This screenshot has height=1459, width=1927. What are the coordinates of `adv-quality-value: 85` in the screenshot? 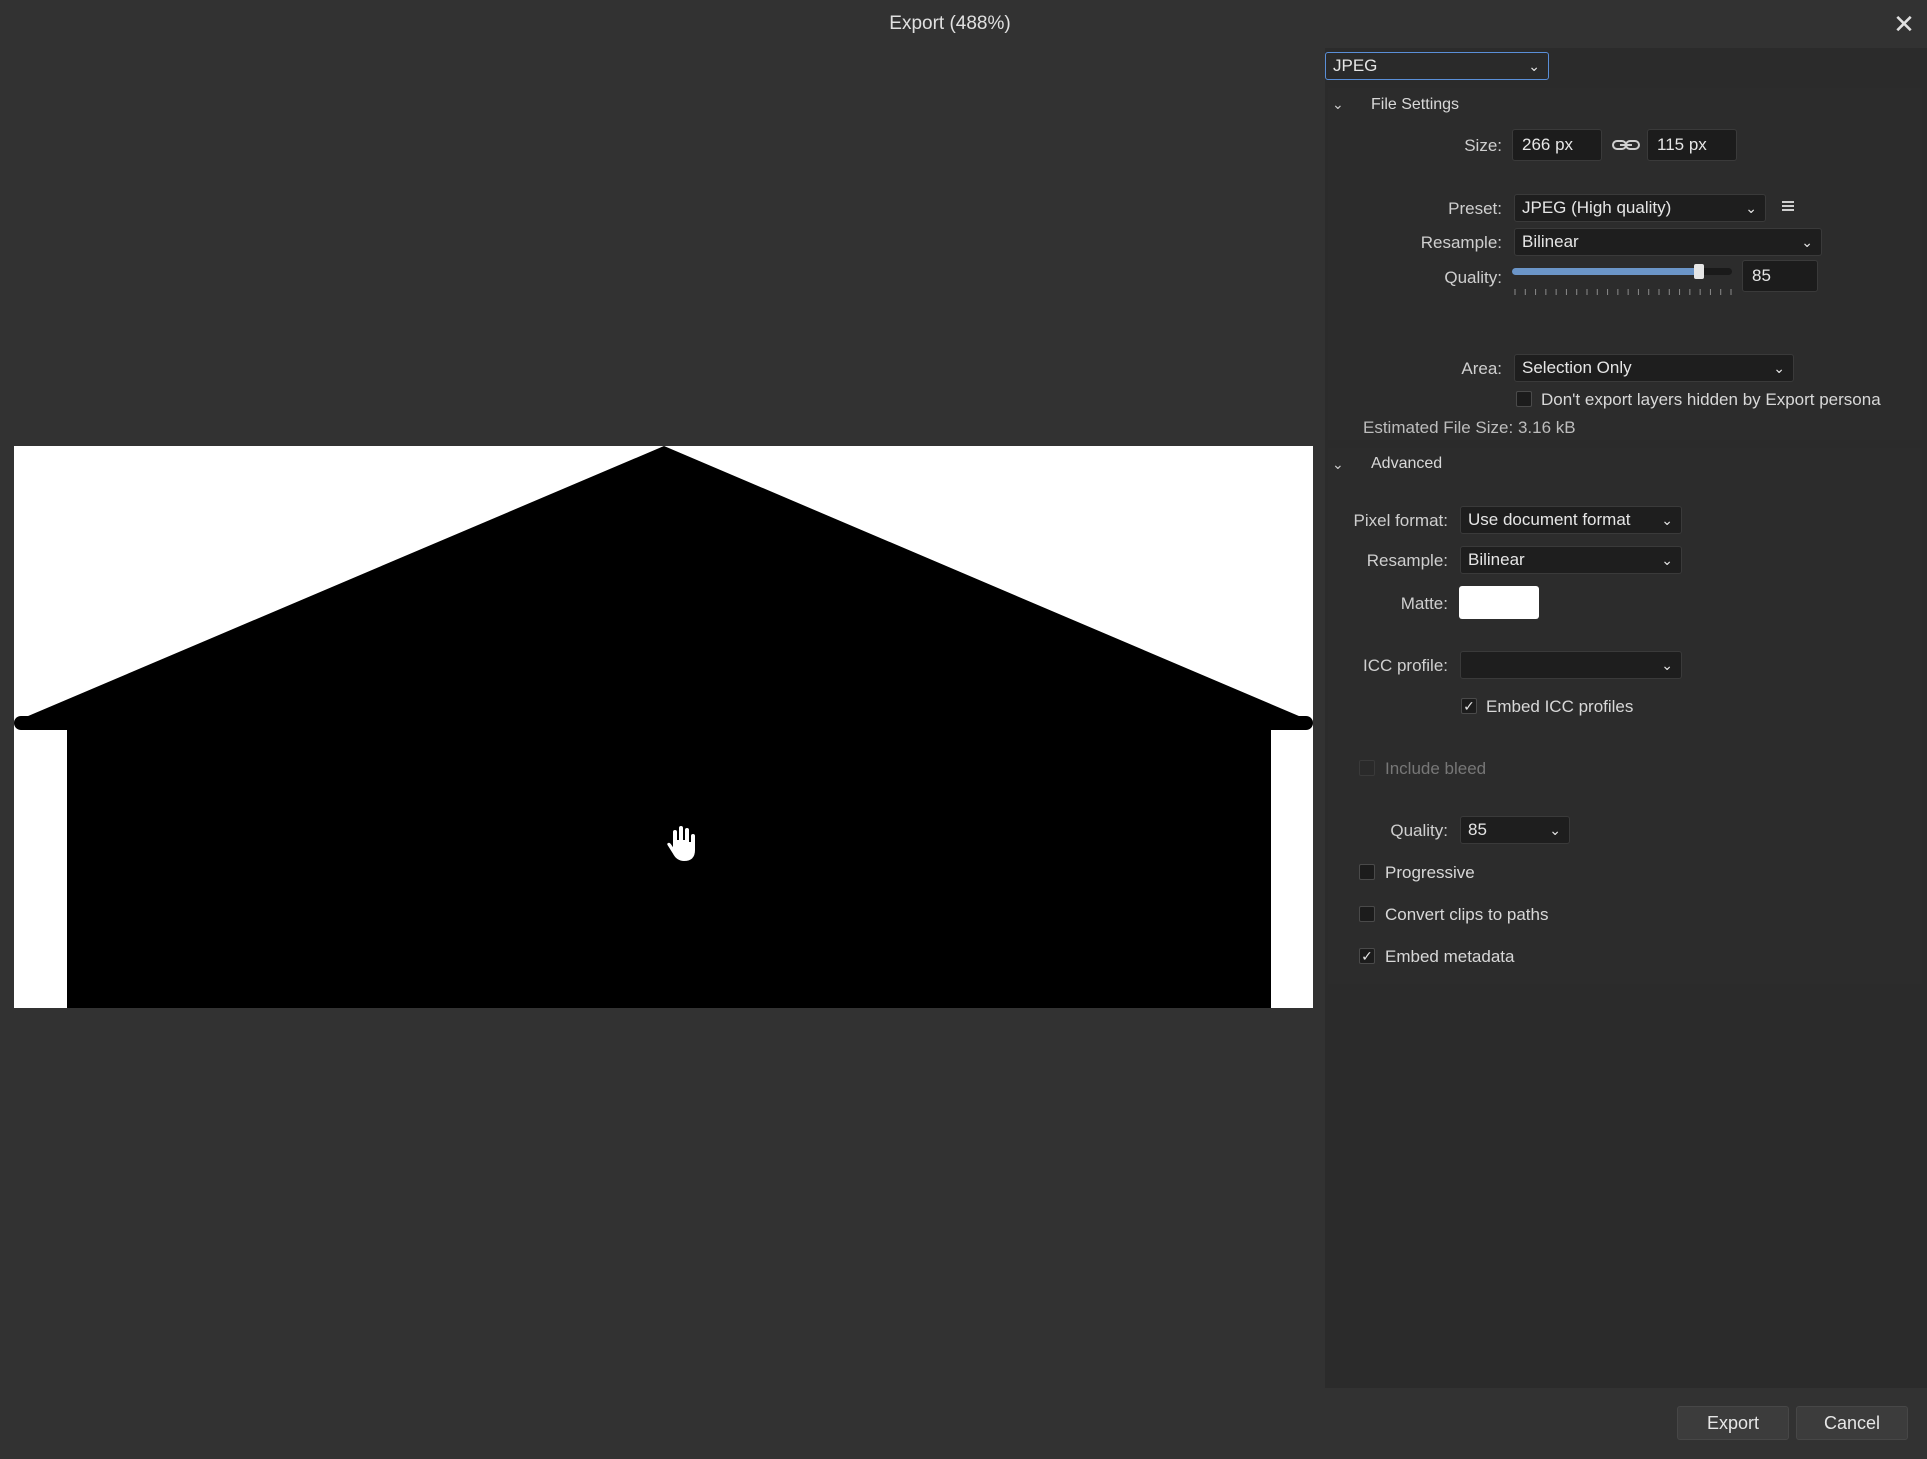 It's located at (1477, 829).